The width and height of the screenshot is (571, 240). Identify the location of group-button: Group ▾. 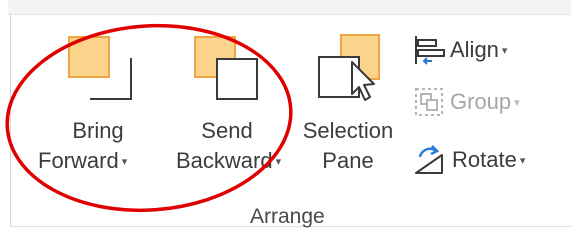
(466, 102).